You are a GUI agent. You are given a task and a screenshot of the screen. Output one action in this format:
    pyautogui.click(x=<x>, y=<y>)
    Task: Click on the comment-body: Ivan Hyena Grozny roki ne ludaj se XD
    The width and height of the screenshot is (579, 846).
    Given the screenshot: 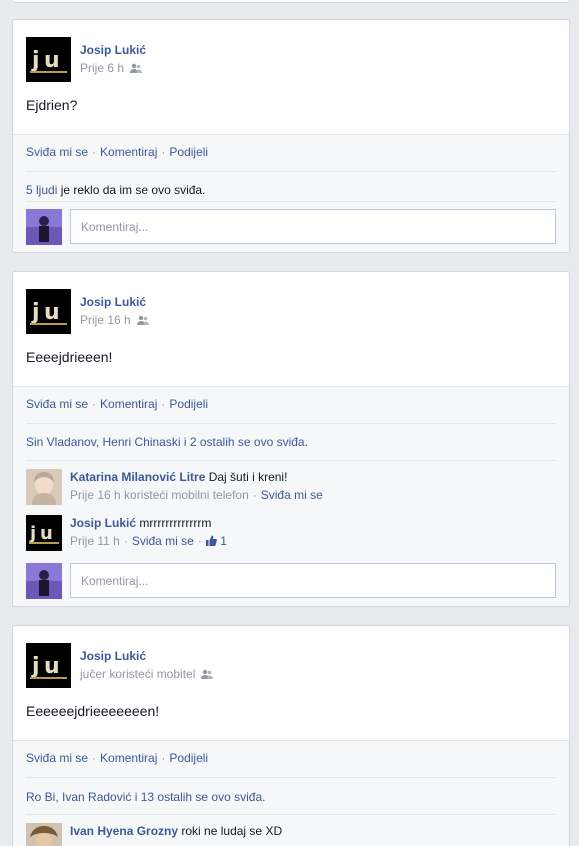 What is the action you would take?
    pyautogui.click(x=176, y=831)
    